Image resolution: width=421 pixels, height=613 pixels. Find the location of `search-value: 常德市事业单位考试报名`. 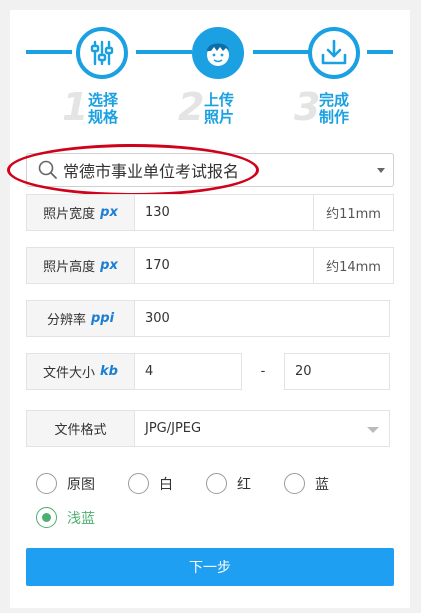

search-value: 常德市事业单位考试报名 is located at coordinates (151, 171).